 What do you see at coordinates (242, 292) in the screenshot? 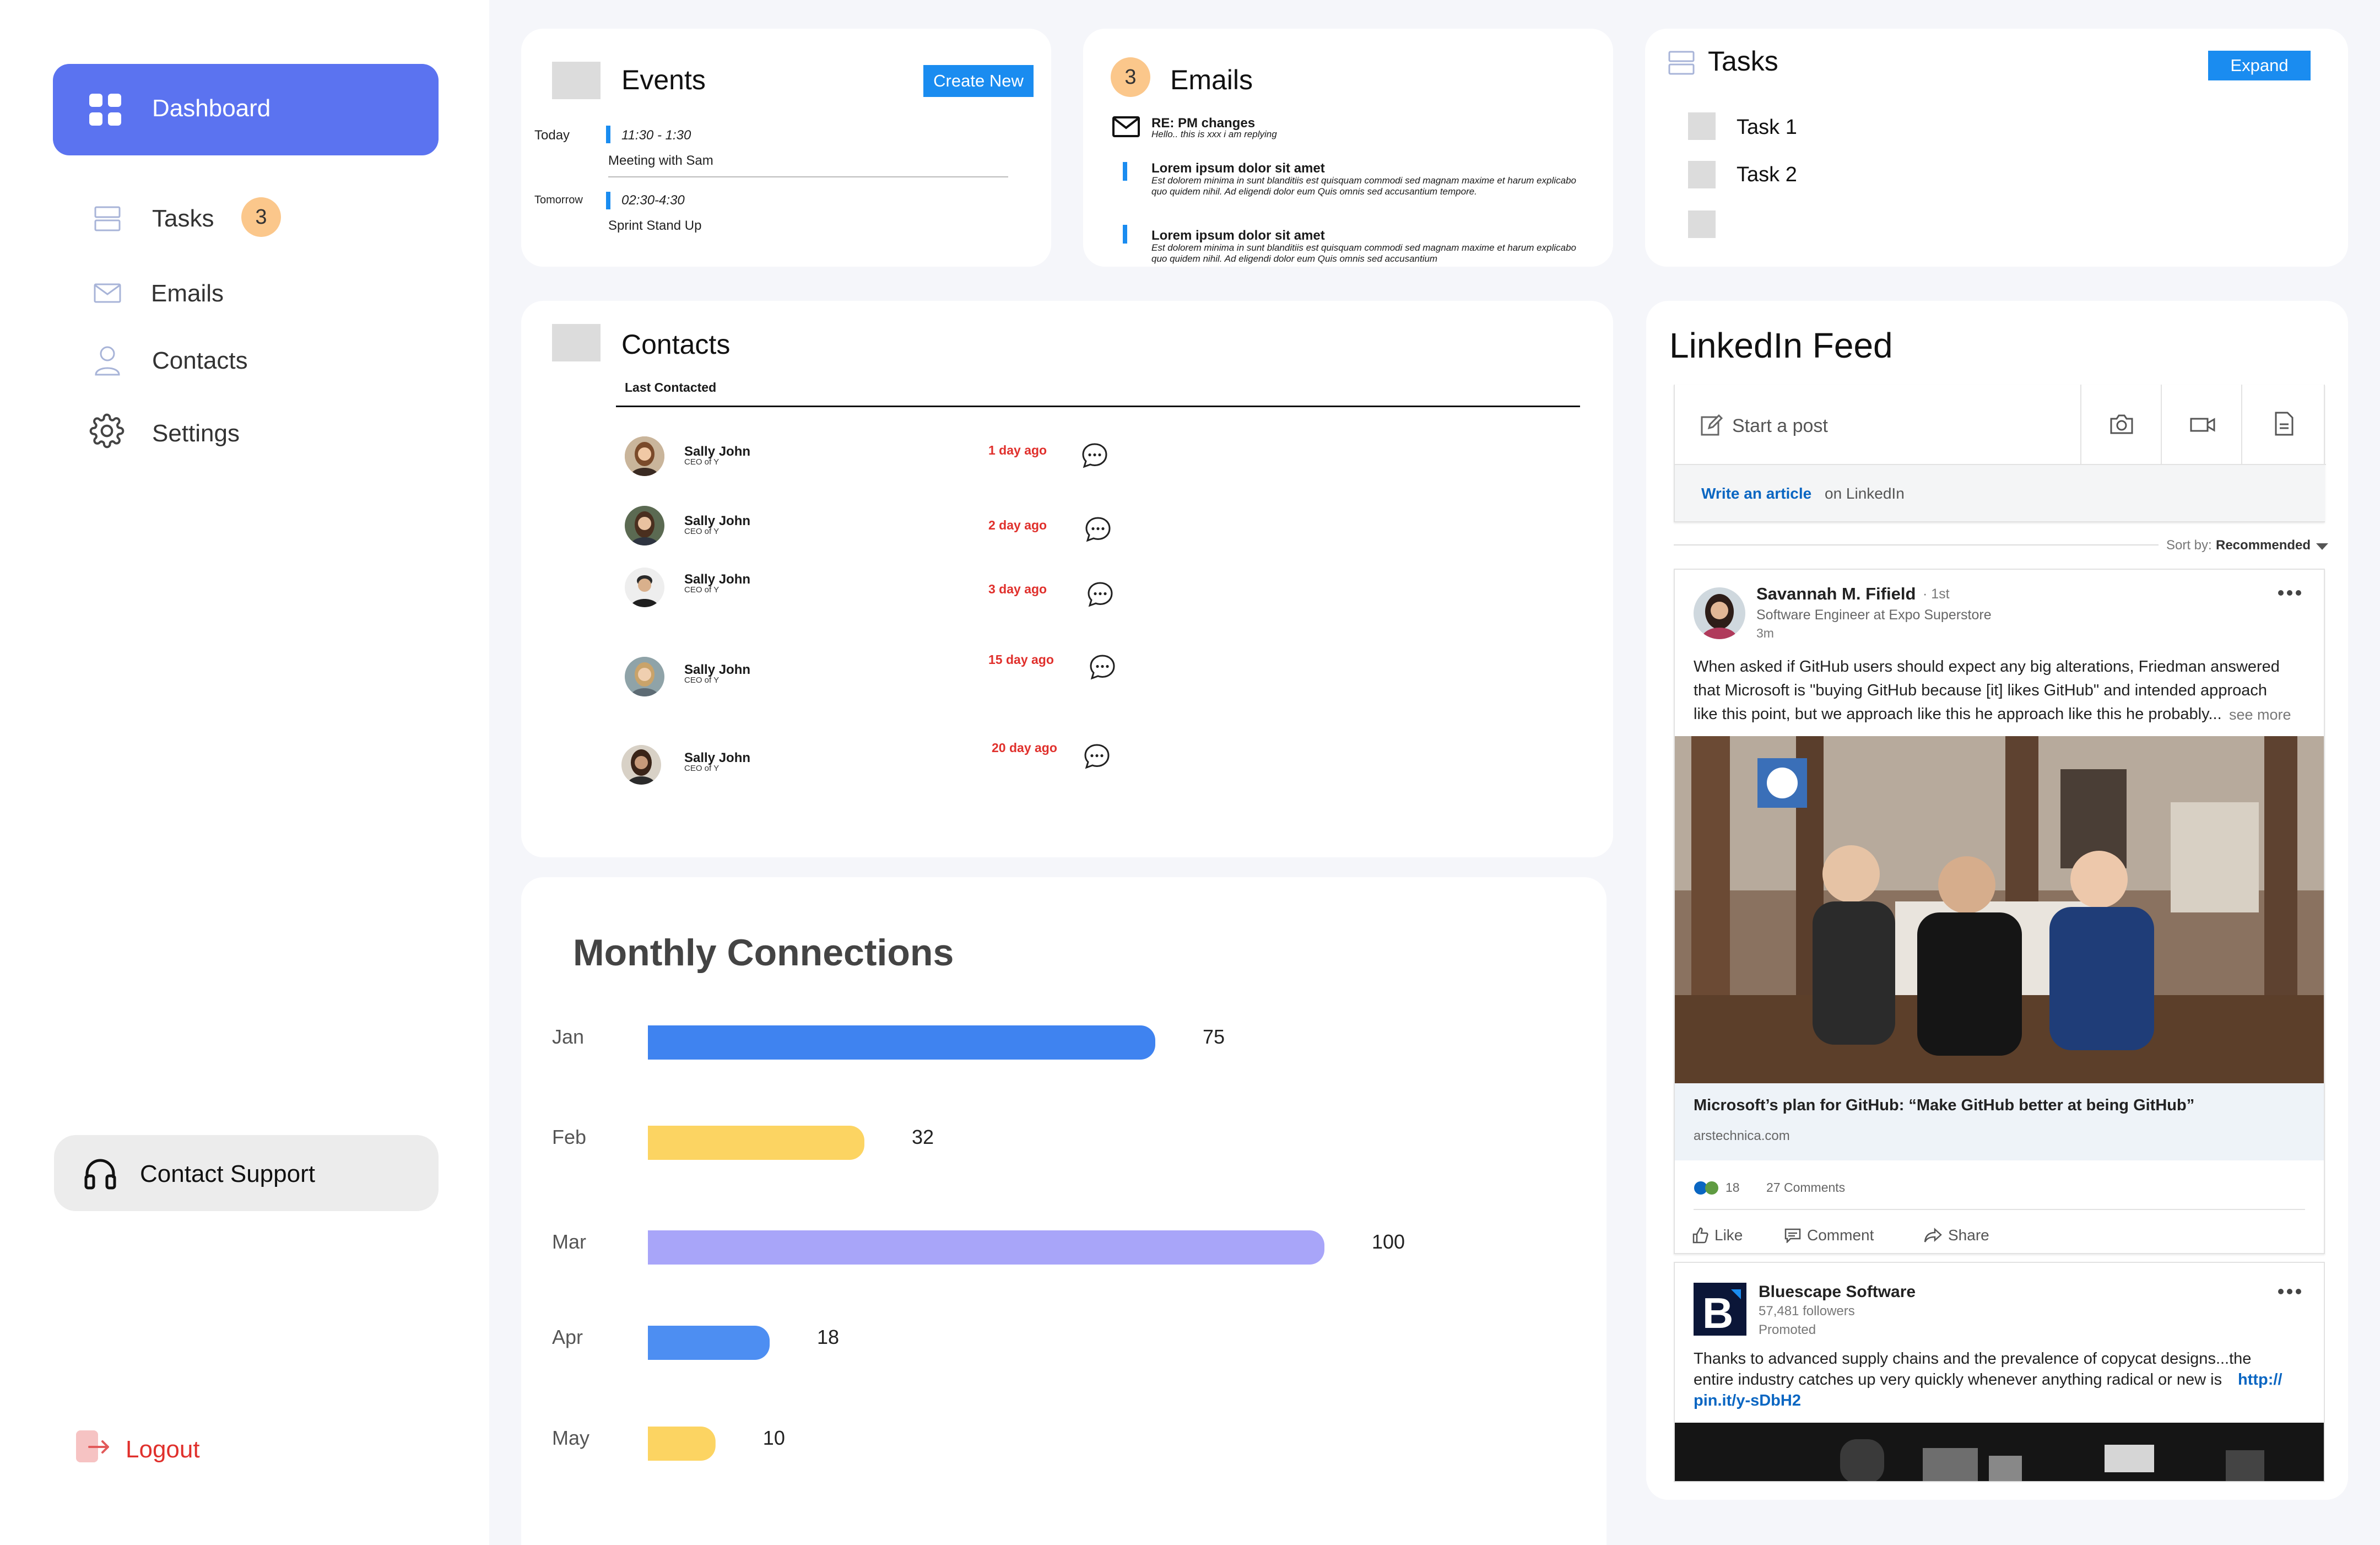
I see `sidebar-item-emails: Emails` at bounding box center [242, 292].